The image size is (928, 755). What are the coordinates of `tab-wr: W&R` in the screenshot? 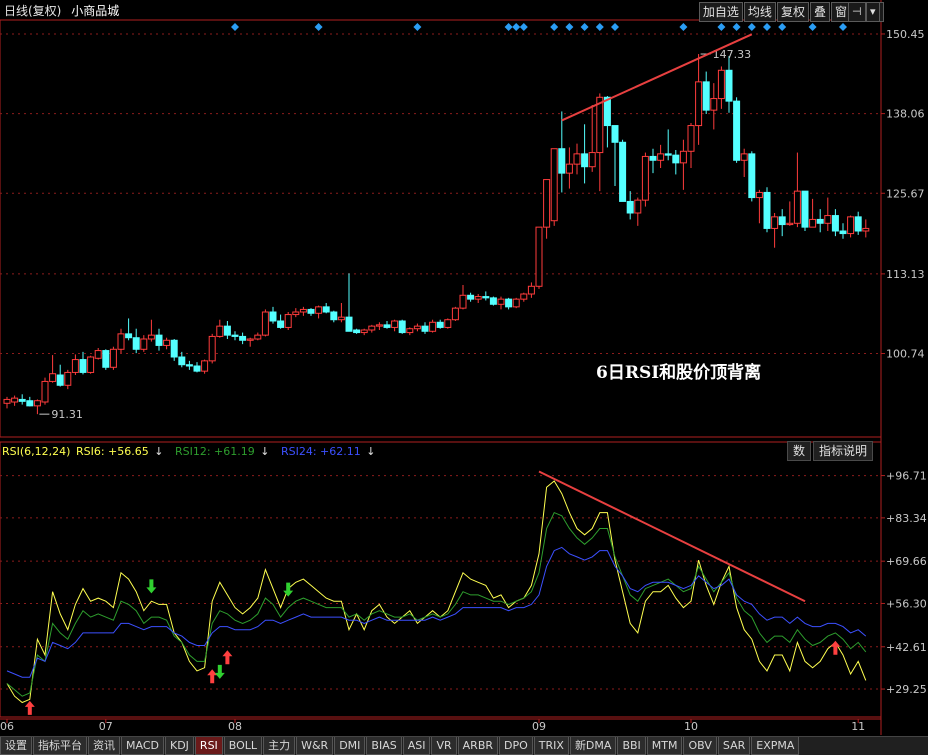 It's located at (315, 746).